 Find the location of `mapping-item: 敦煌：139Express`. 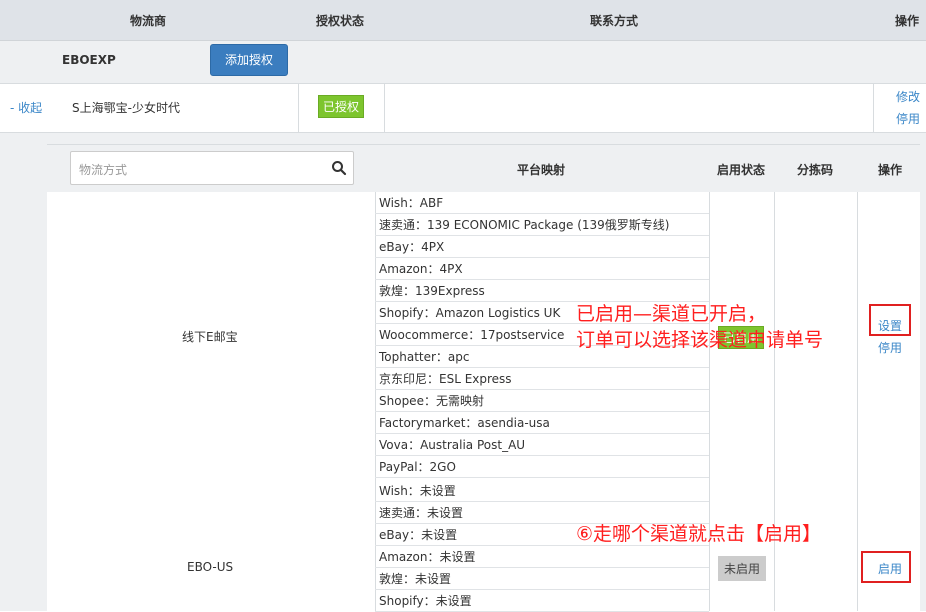

mapping-item: 敦煌：139Express is located at coordinates (542, 291).